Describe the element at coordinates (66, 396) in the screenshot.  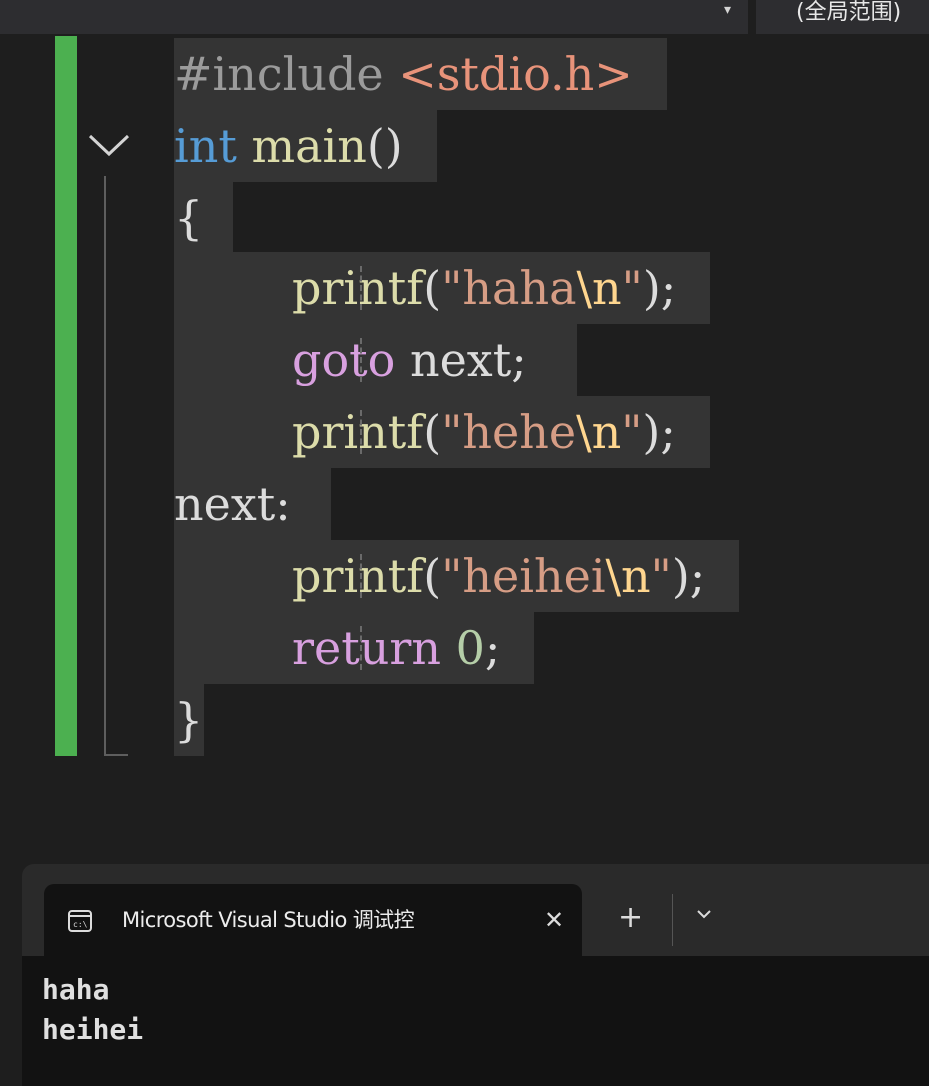
I see `change-tracking-bar` at that location.